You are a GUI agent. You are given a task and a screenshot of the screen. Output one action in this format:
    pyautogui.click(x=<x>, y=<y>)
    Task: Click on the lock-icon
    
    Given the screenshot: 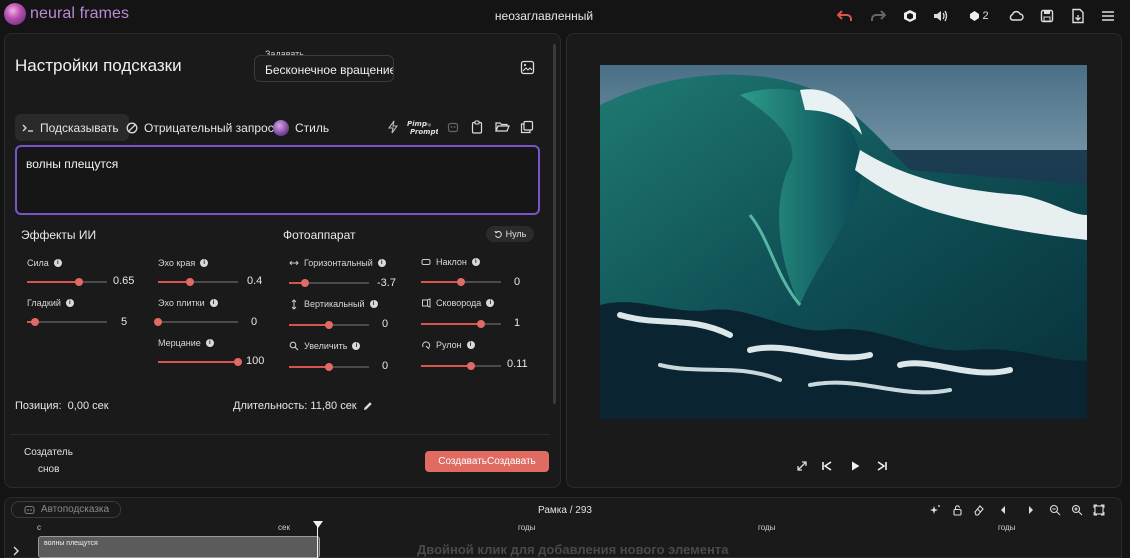 What is the action you would take?
    pyautogui.click(x=957, y=510)
    